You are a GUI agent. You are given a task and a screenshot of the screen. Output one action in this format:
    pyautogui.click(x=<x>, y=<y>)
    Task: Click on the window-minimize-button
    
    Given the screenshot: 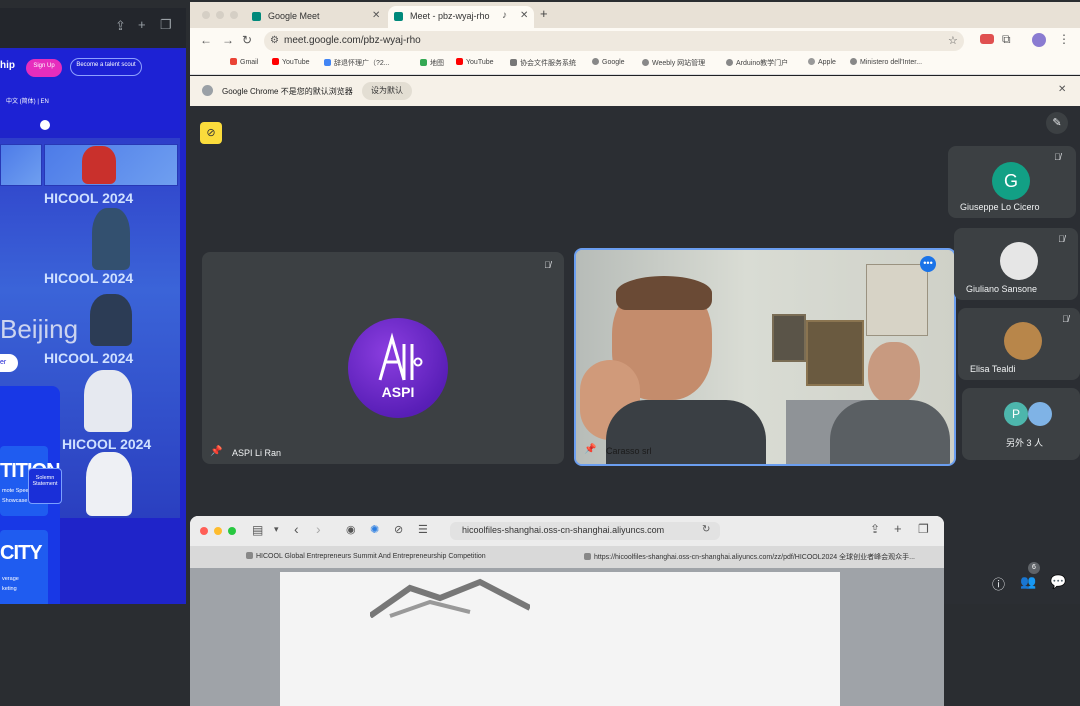 What is the action you would take?
    pyautogui.click(x=220, y=15)
    